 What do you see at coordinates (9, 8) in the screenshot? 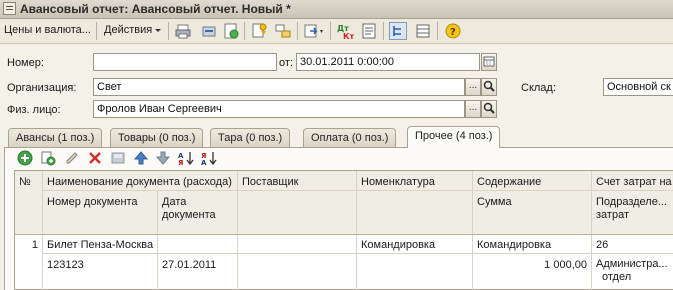
I see `window-menu-icon` at bounding box center [9, 8].